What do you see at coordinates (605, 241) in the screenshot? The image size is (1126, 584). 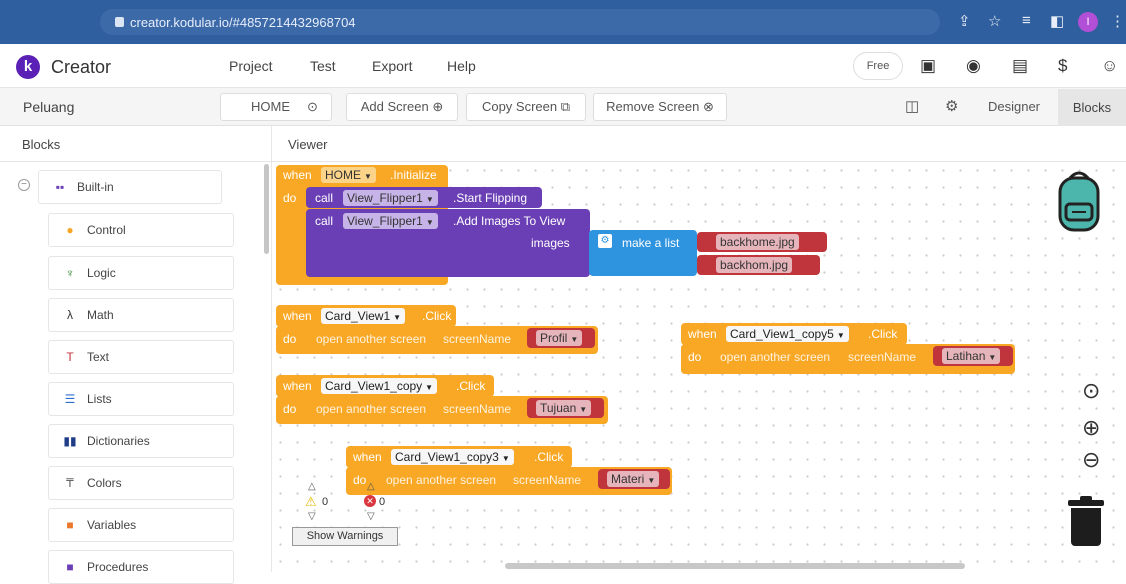 I see `mutator-gear-icon: ⚙` at bounding box center [605, 241].